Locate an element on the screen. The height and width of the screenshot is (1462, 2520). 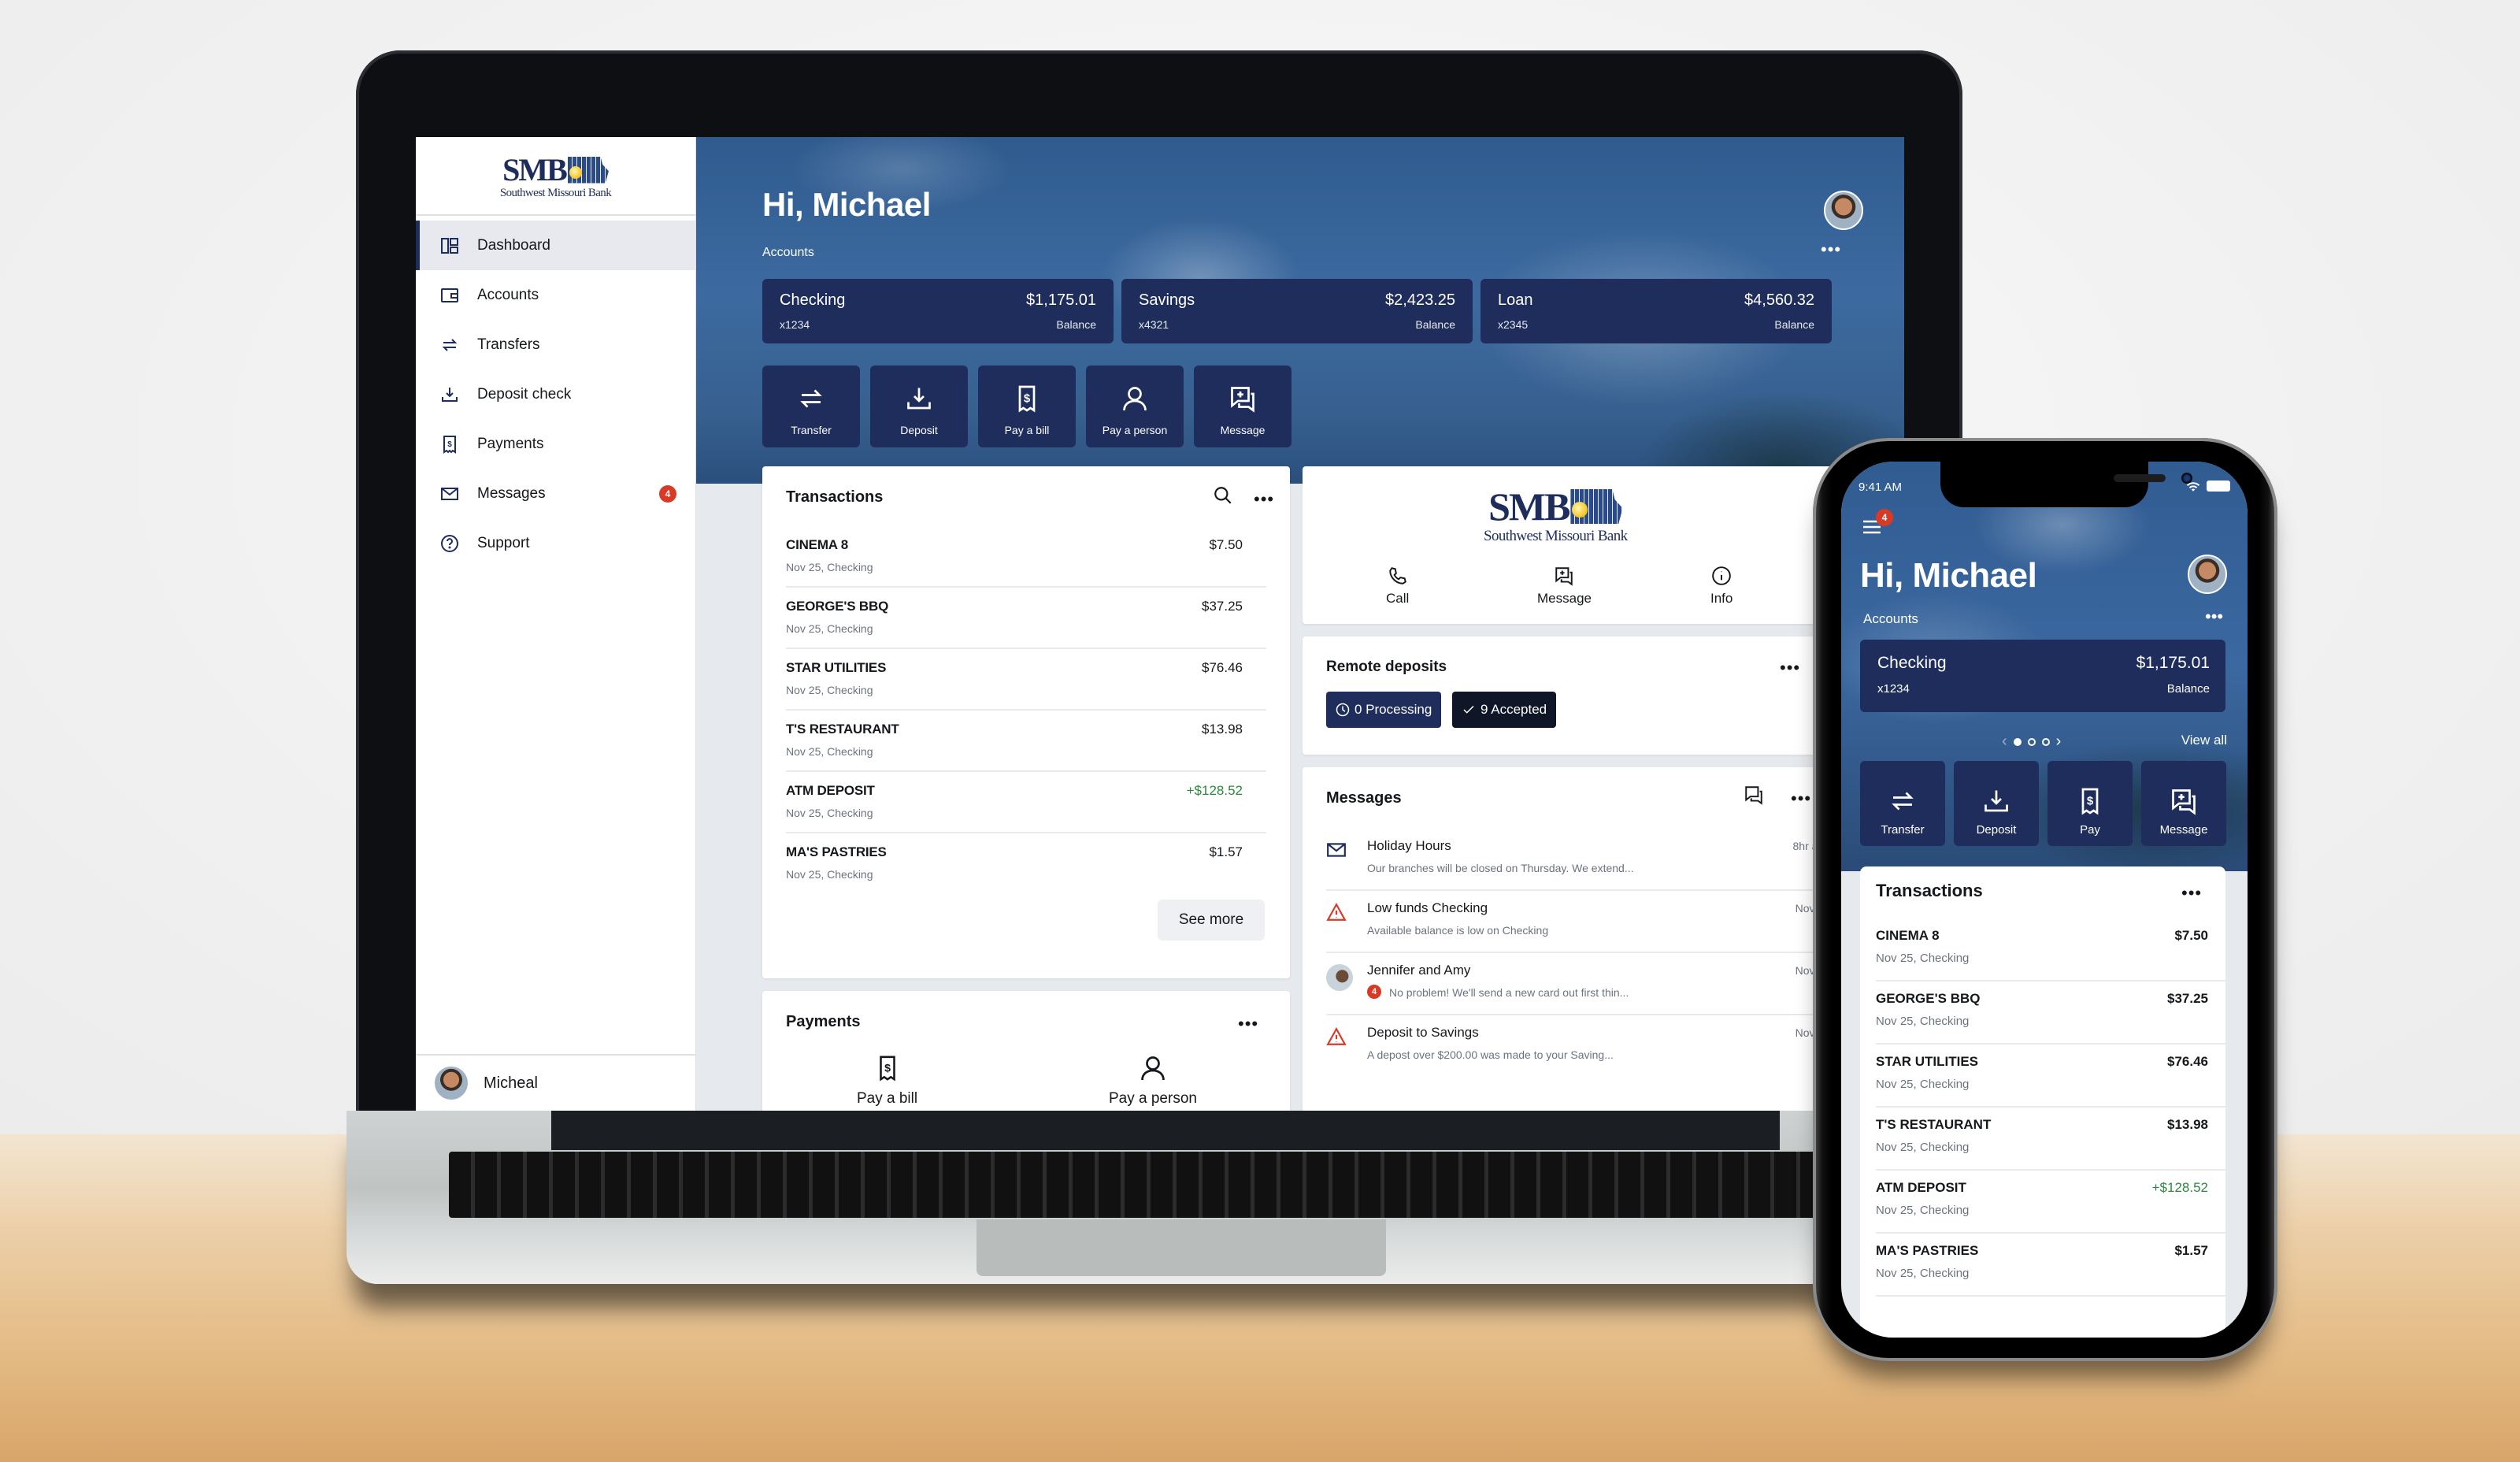
pay-bill-button: $ Pay a bill is located at coordinates (1027, 406).